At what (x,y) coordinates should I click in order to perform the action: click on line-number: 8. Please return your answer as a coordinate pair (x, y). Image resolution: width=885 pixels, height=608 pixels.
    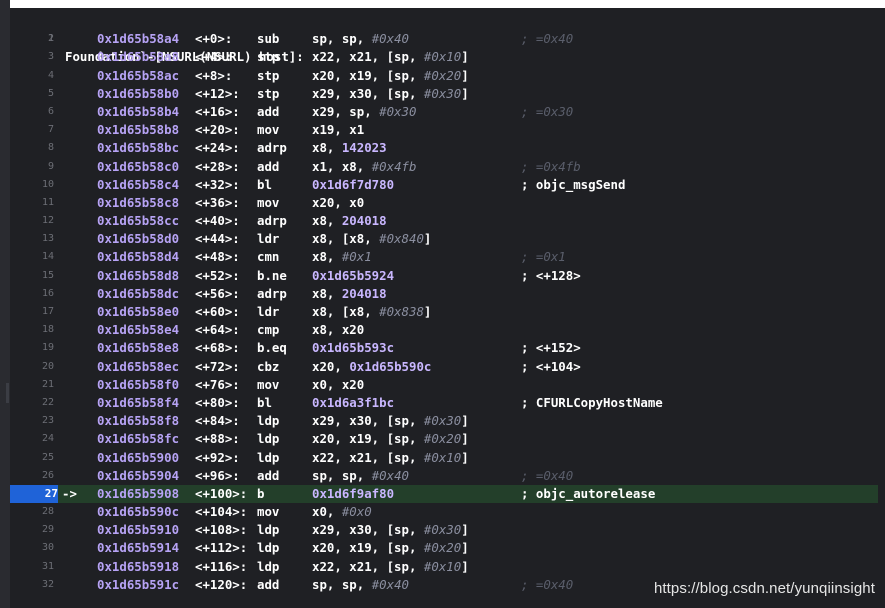
    Looking at the image, I should click on (32, 148).